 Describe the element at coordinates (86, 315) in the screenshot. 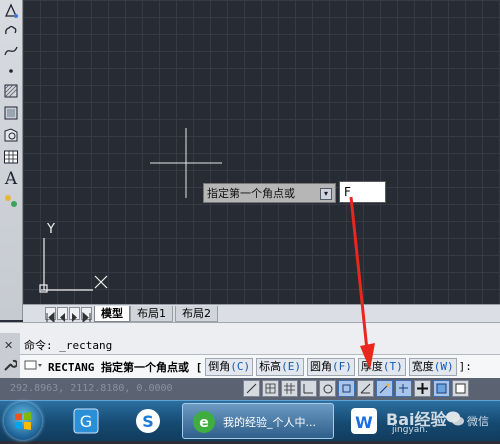

I see `last-tab-button` at that location.